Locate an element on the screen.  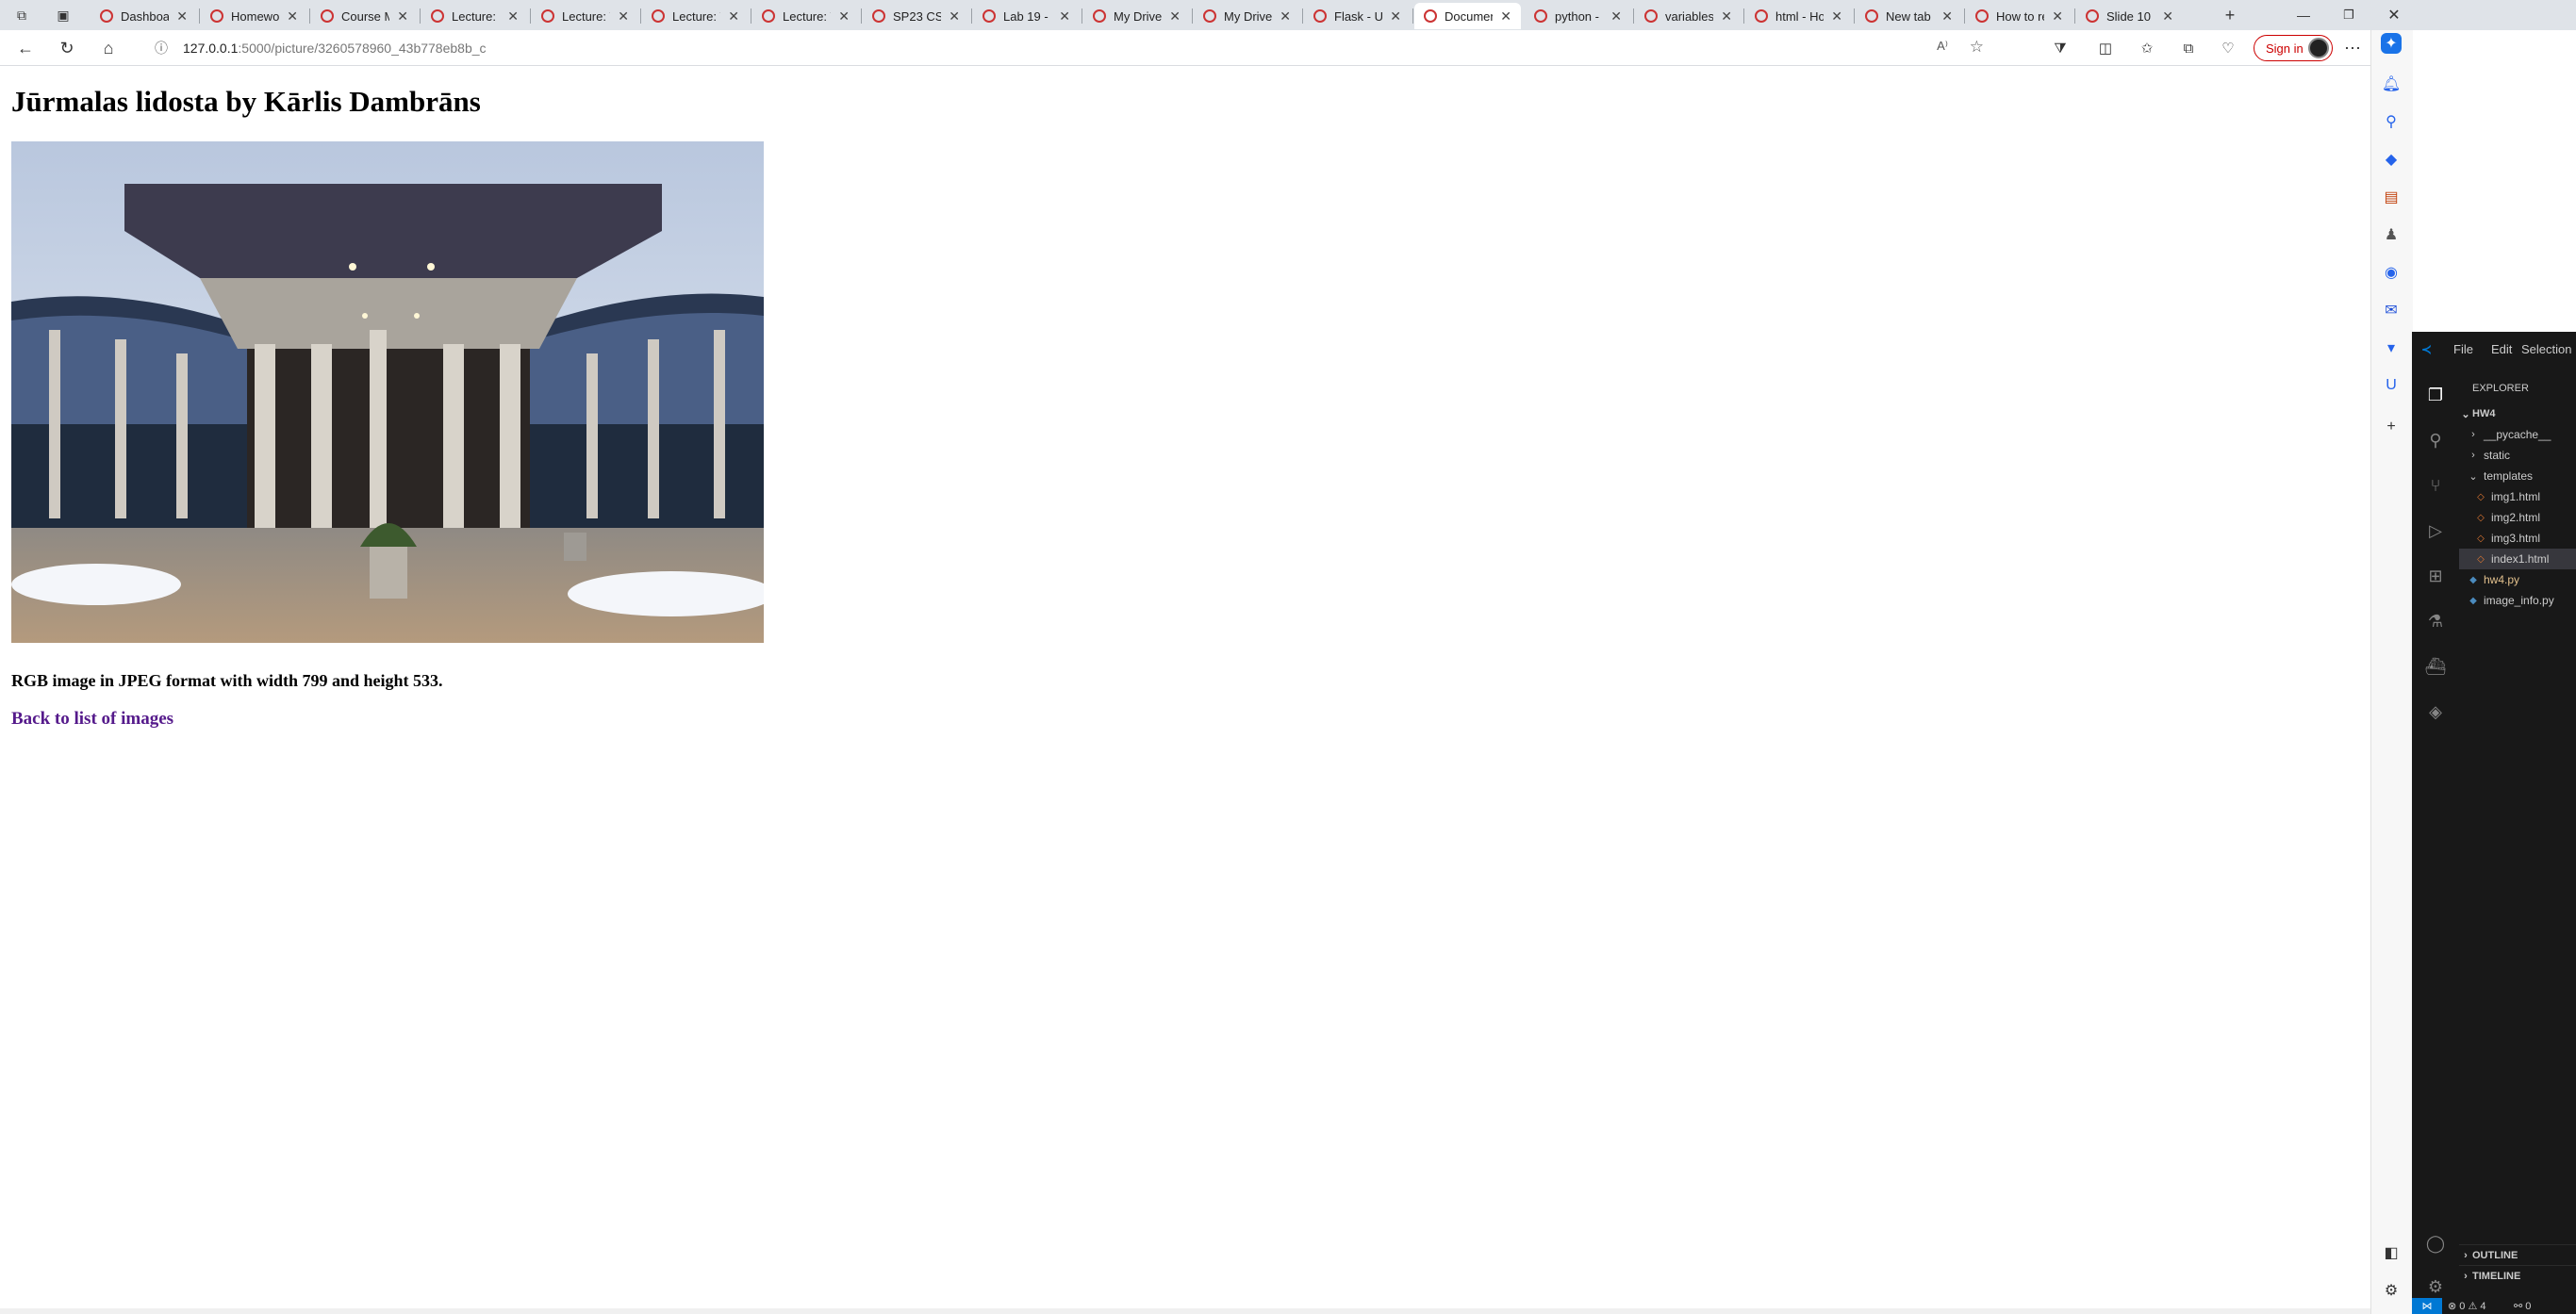
file-tree-item: ◆ image_info.py is located at coordinates (2517, 600).